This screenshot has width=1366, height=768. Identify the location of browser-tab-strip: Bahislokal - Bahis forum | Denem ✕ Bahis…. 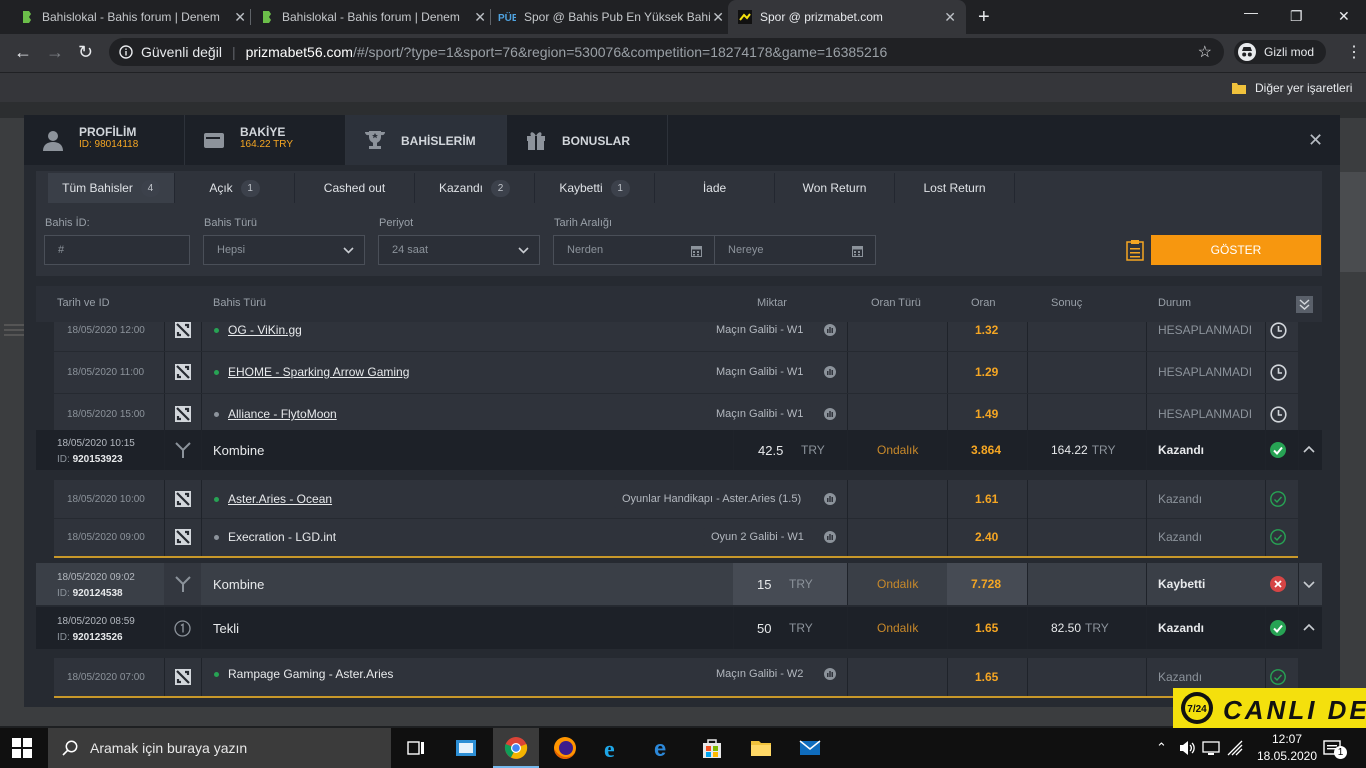
(683, 17).